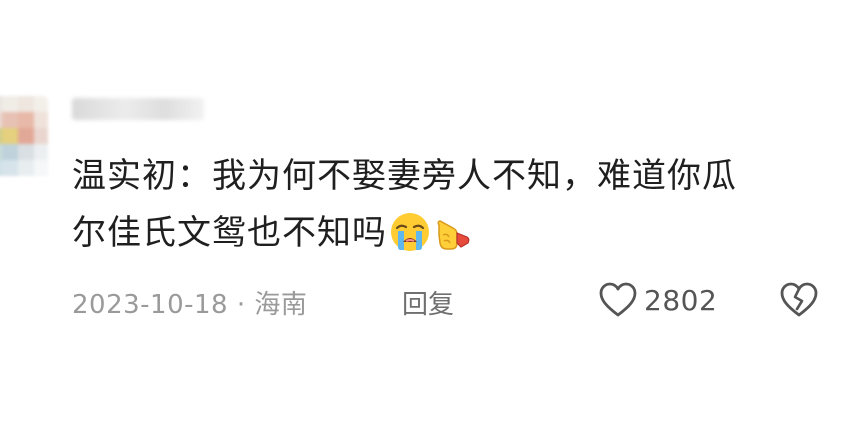 This screenshot has width=844, height=422. What do you see at coordinates (404, 176) in the screenshot?
I see `comment-text-line1: 温实初：我为何不娶妻旁人不知，难道你瓜` at bounding box center [404, 176].